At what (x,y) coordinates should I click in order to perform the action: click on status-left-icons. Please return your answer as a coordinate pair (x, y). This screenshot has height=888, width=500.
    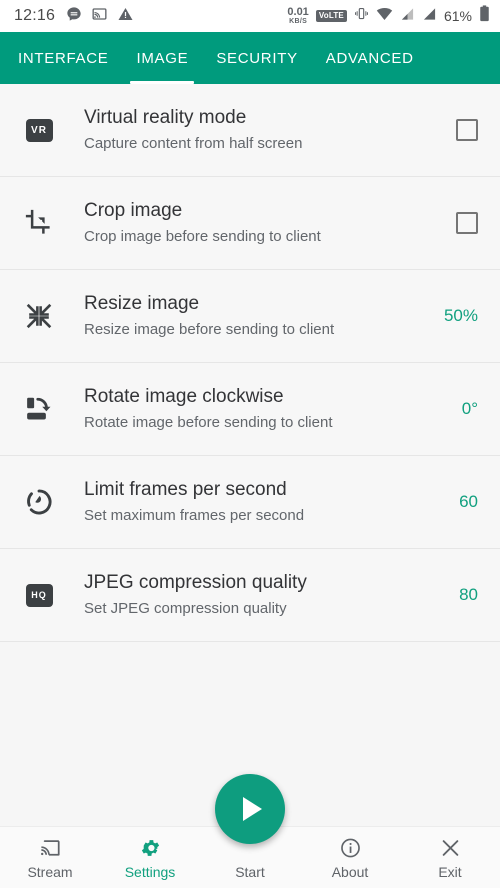
    Looking at the image, I should click on (100, 16).